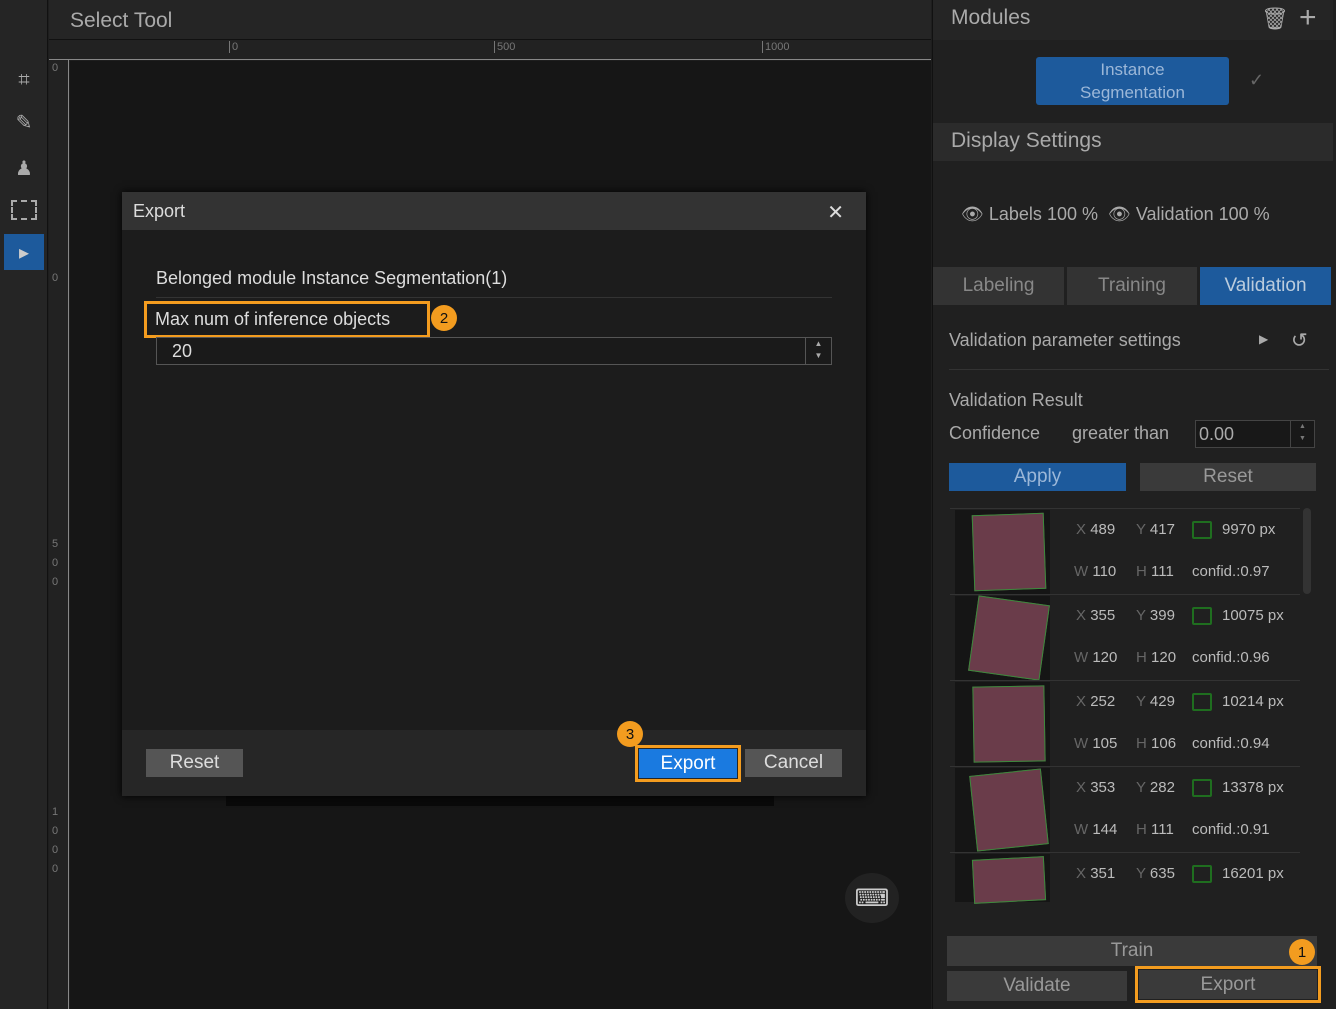  Describe the element at coordinates (1231, 657) in the screenshot. I see `result-value: confid.:0.96` at that location.